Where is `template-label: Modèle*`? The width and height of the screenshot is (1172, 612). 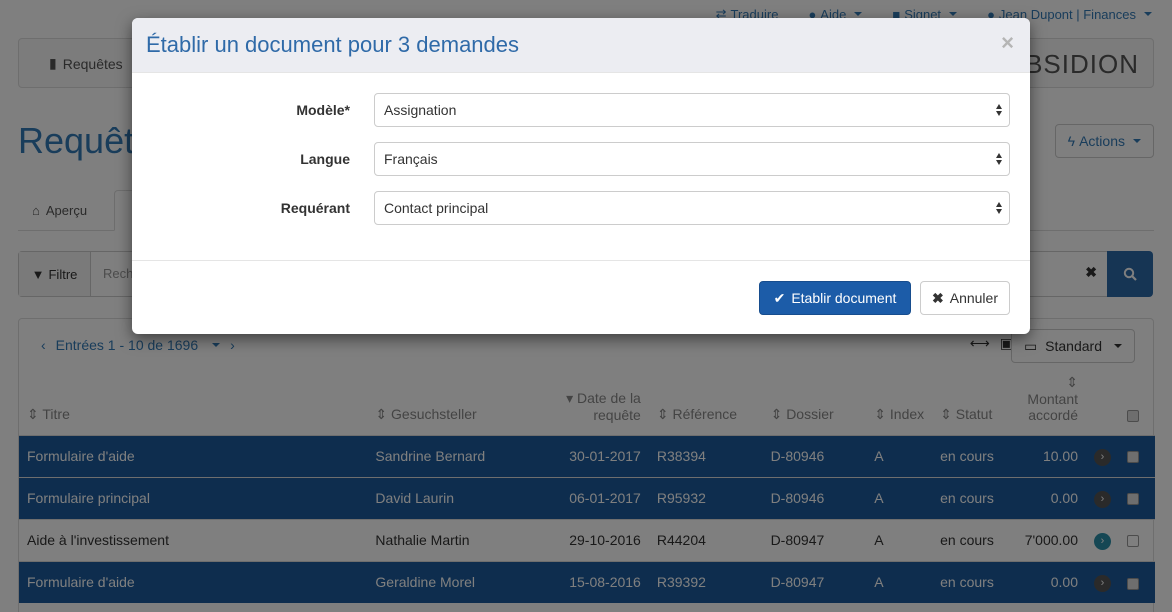
template-label: Modèle* is located at coordinates (323, 110).